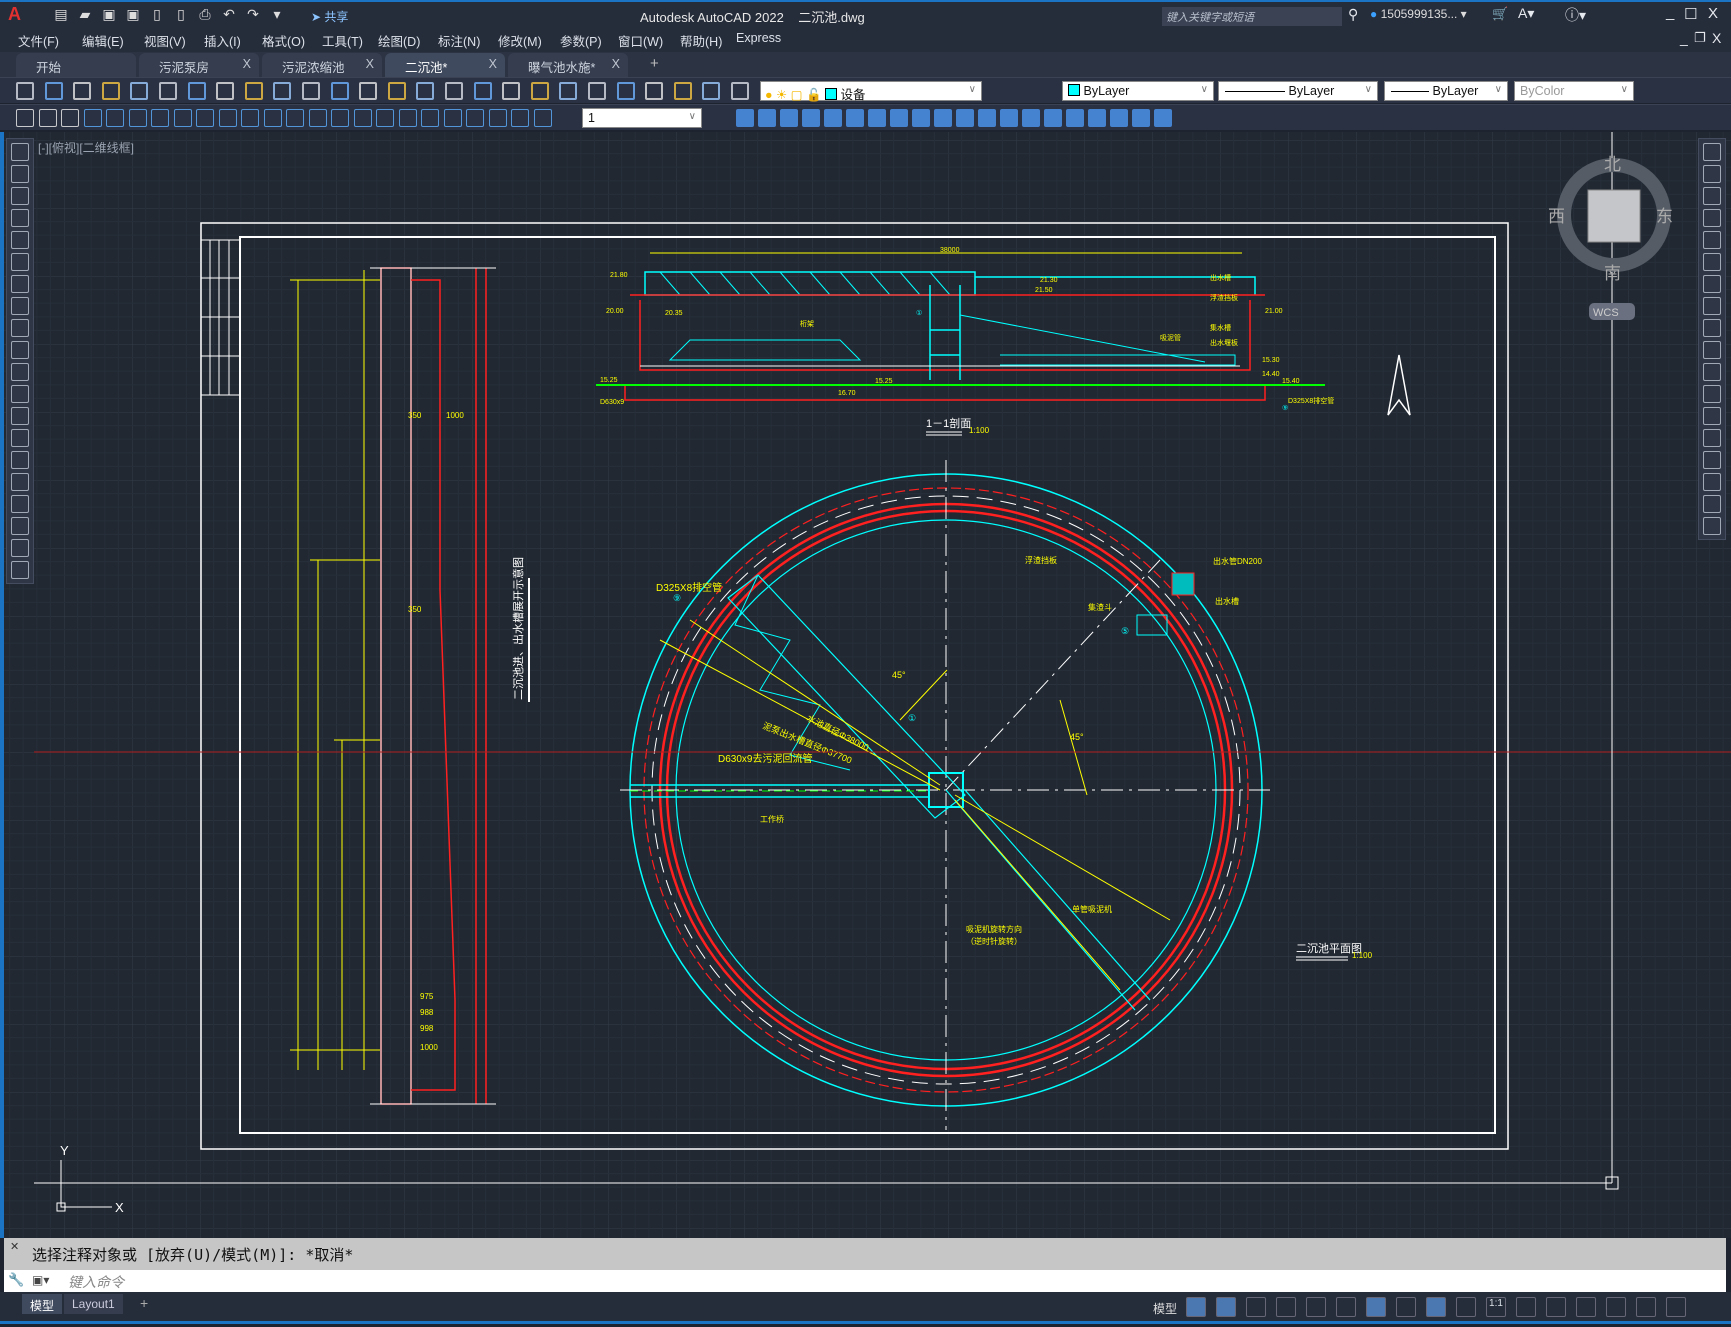 This screenshot has height=1327, width=1731. I want to click on customize-icon, so click(1676, 1307).